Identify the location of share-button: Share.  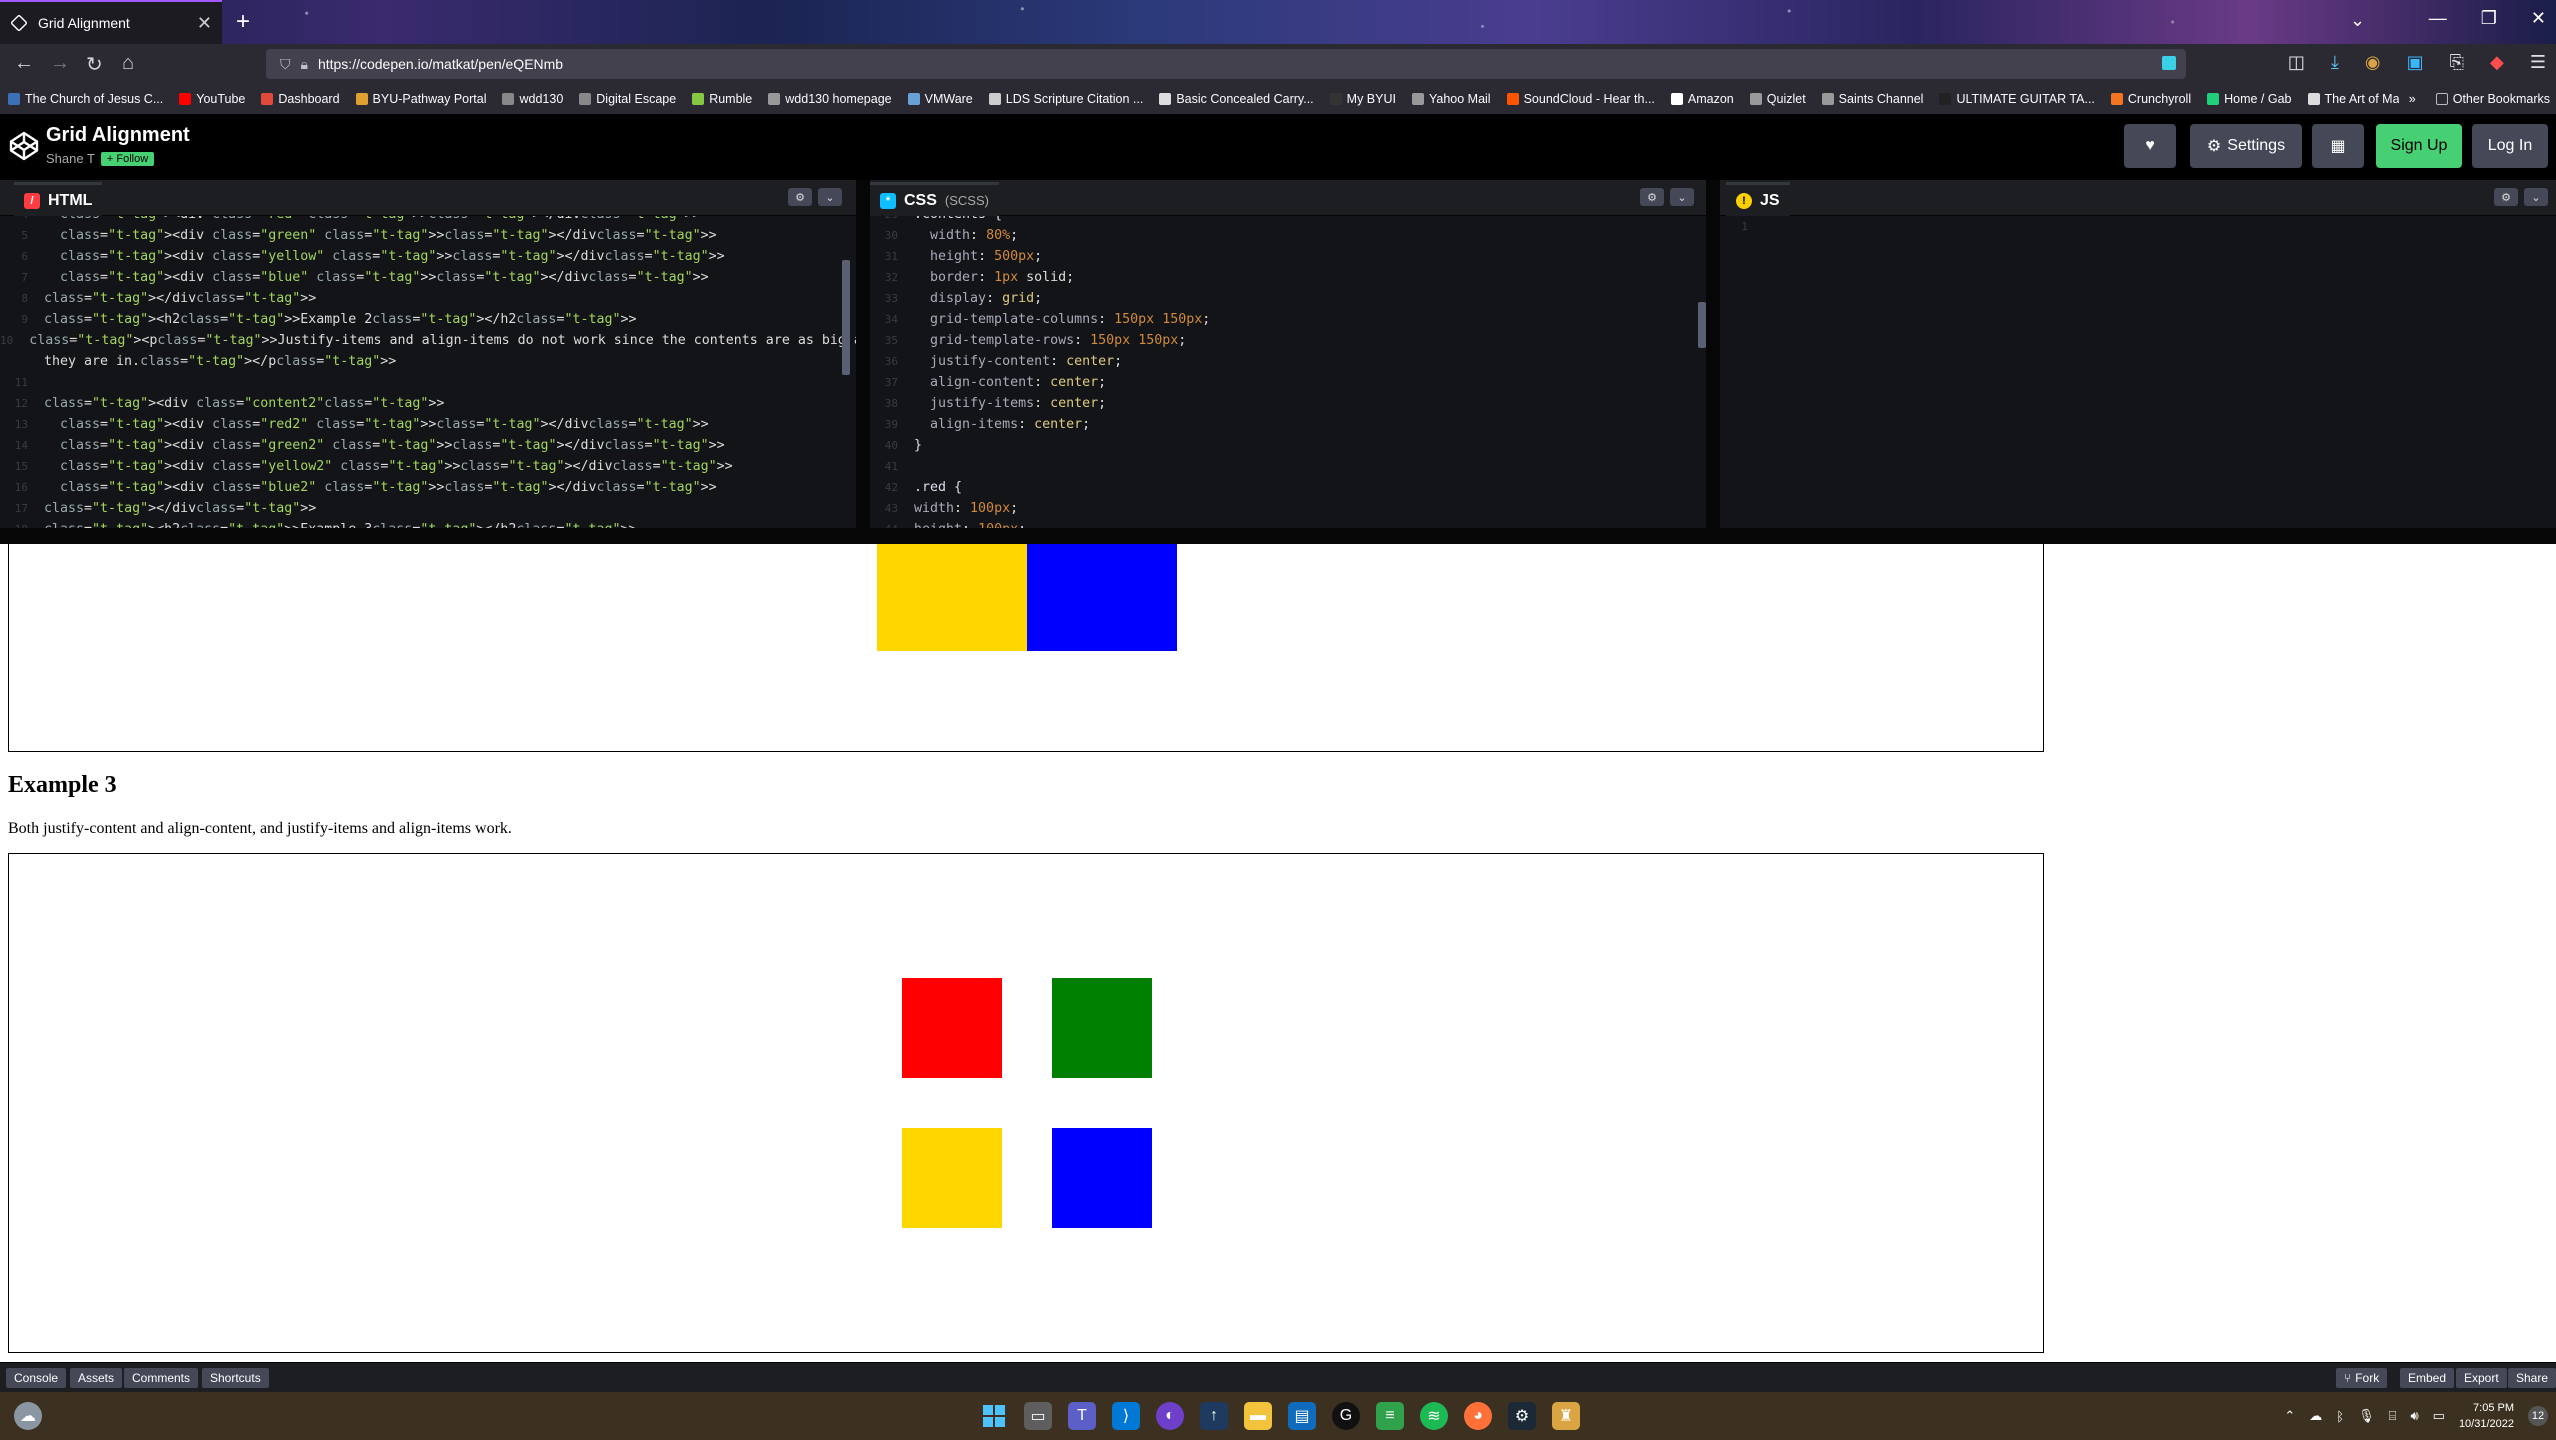
(2532, 1378).